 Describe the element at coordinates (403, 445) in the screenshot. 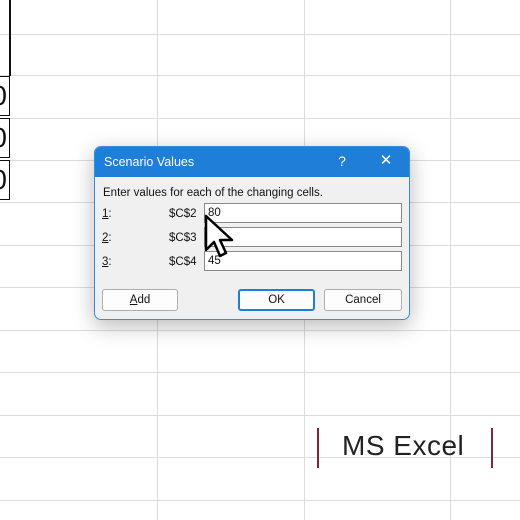

I see `brand-label: MS Excel` at that location.